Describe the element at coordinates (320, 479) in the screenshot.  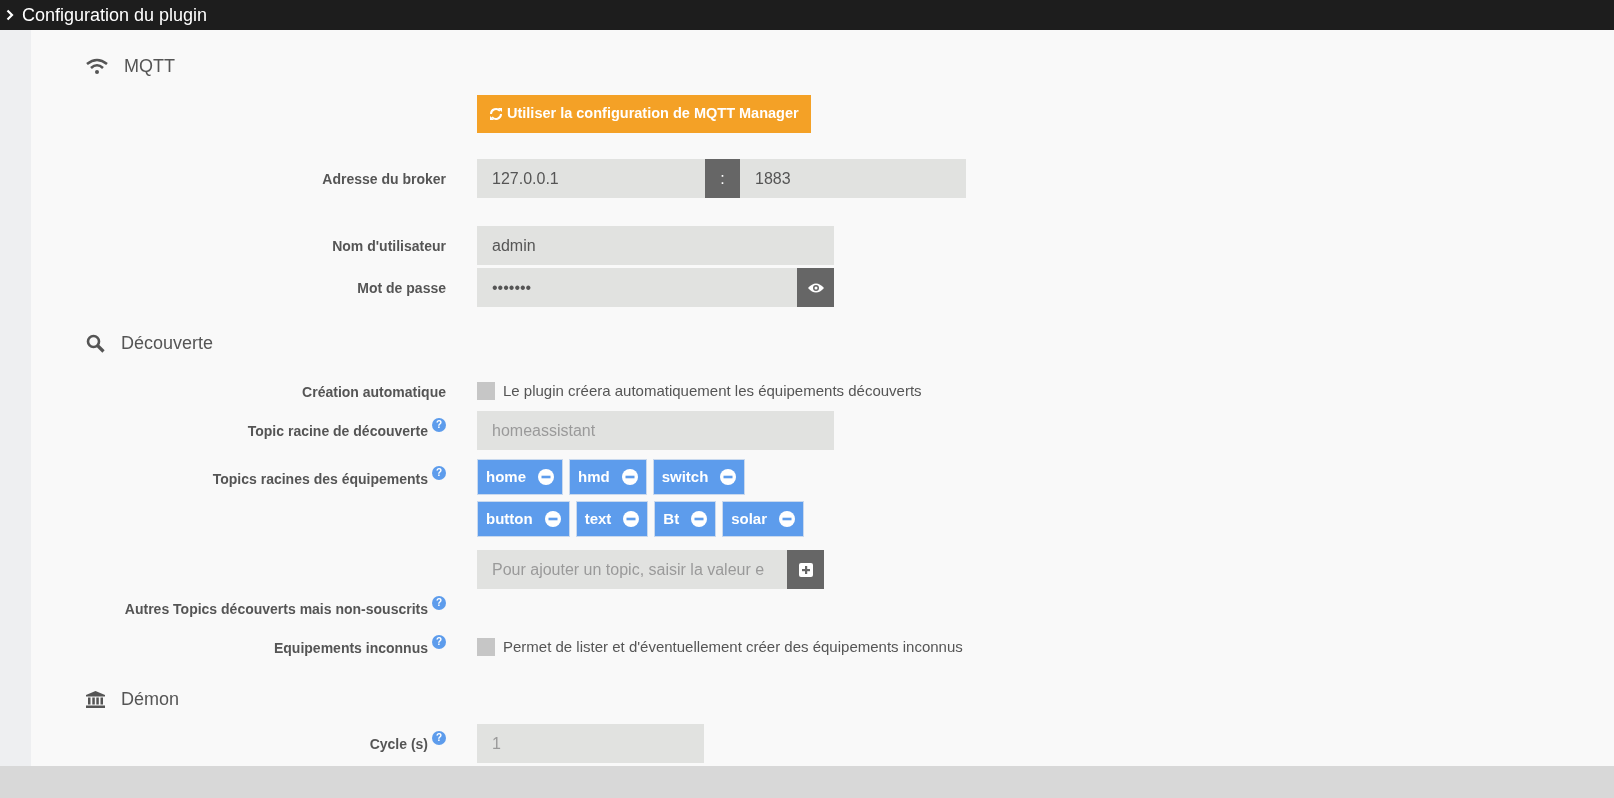
I see `field-label: Topics racines des équipements` at that location.